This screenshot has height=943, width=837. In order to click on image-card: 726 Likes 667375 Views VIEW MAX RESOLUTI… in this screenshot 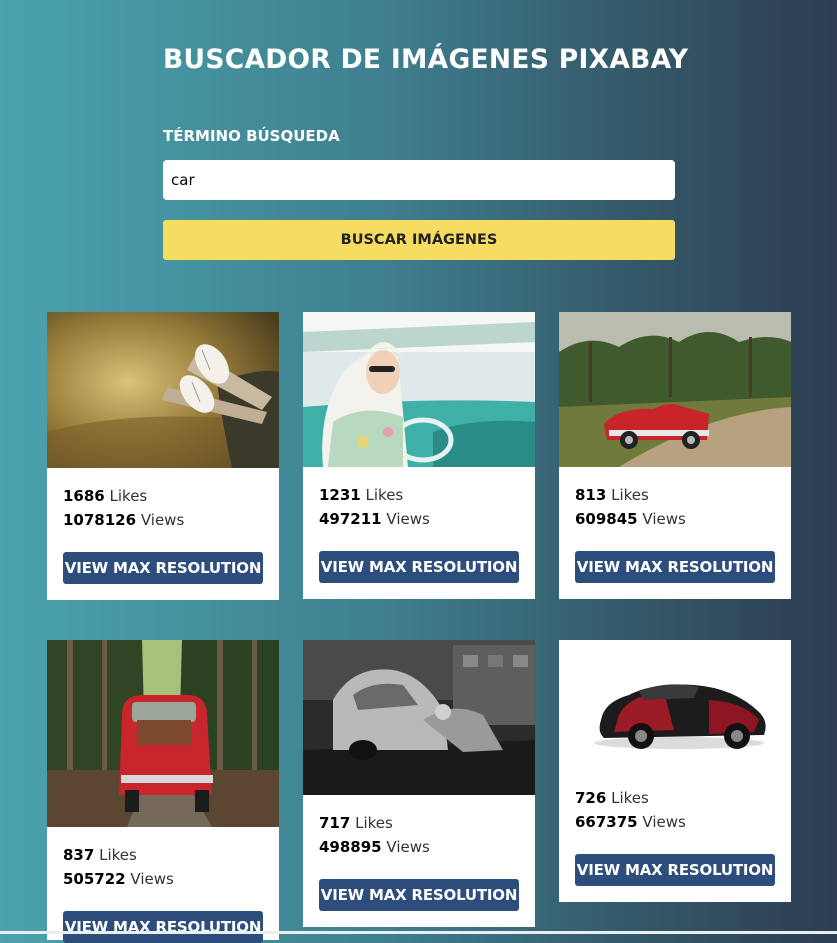, I will do `click(675, 771)`.